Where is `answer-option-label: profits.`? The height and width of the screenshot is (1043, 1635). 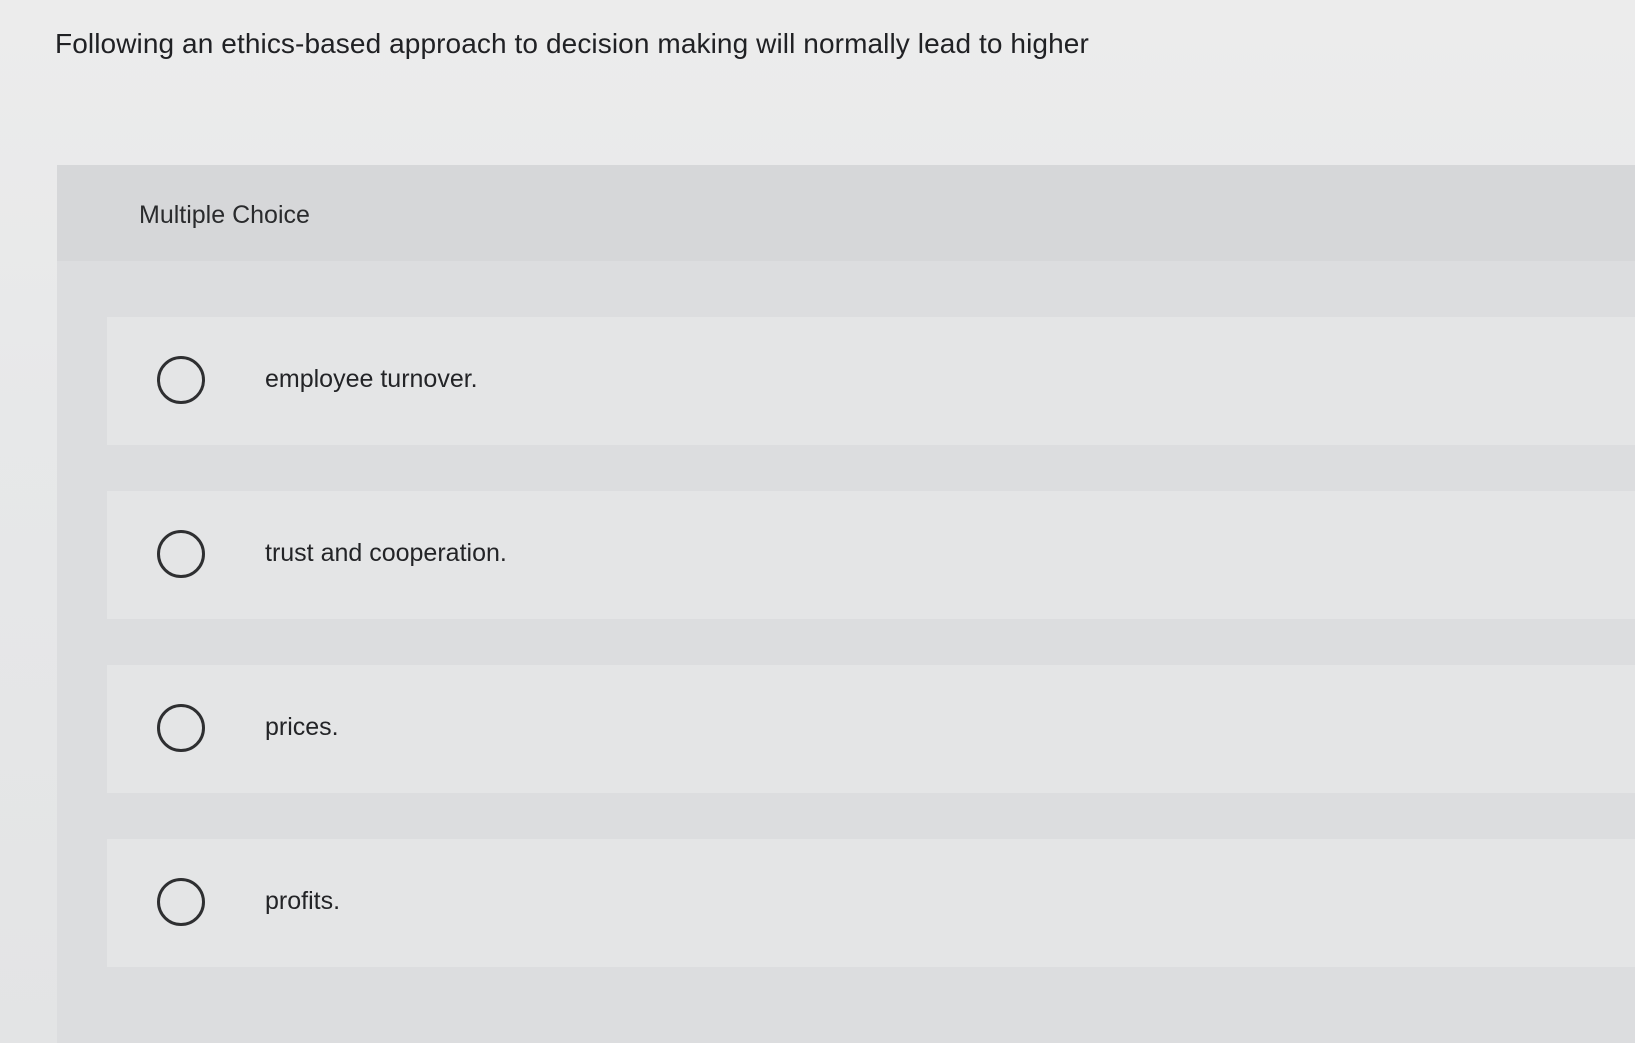 answer-option-label: profits. is located at coordinates (303, 901).